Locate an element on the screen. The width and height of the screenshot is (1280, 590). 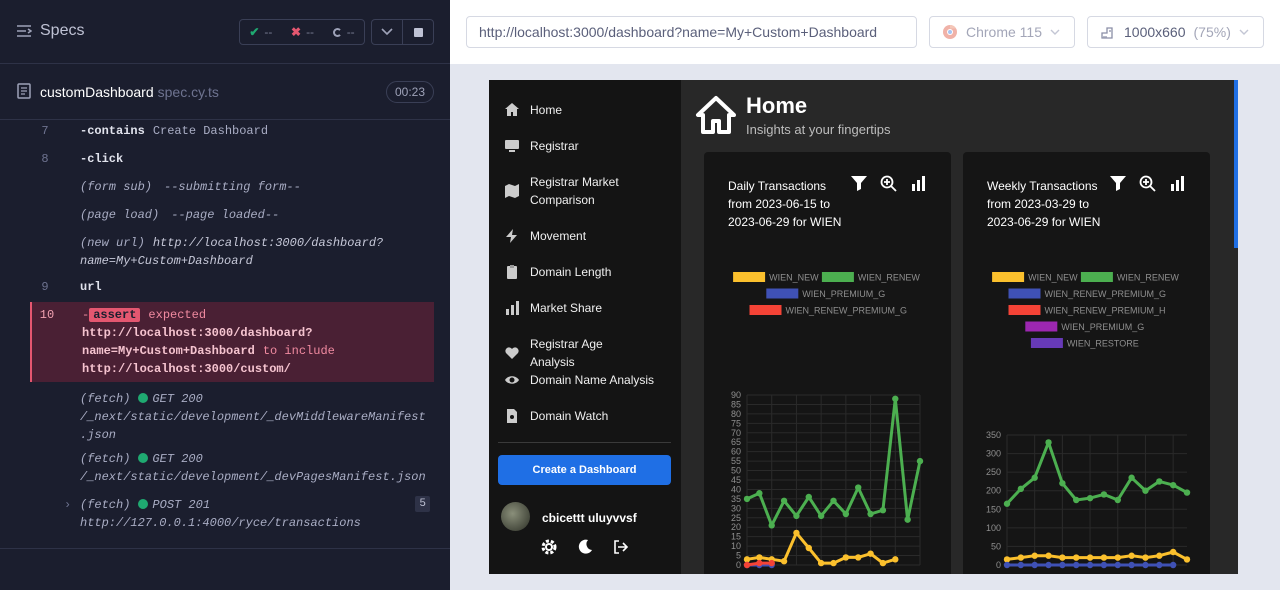
sidebar-item-registrar-market-comparison: Registrar Market Comparison is located at coordinates (572, 191).